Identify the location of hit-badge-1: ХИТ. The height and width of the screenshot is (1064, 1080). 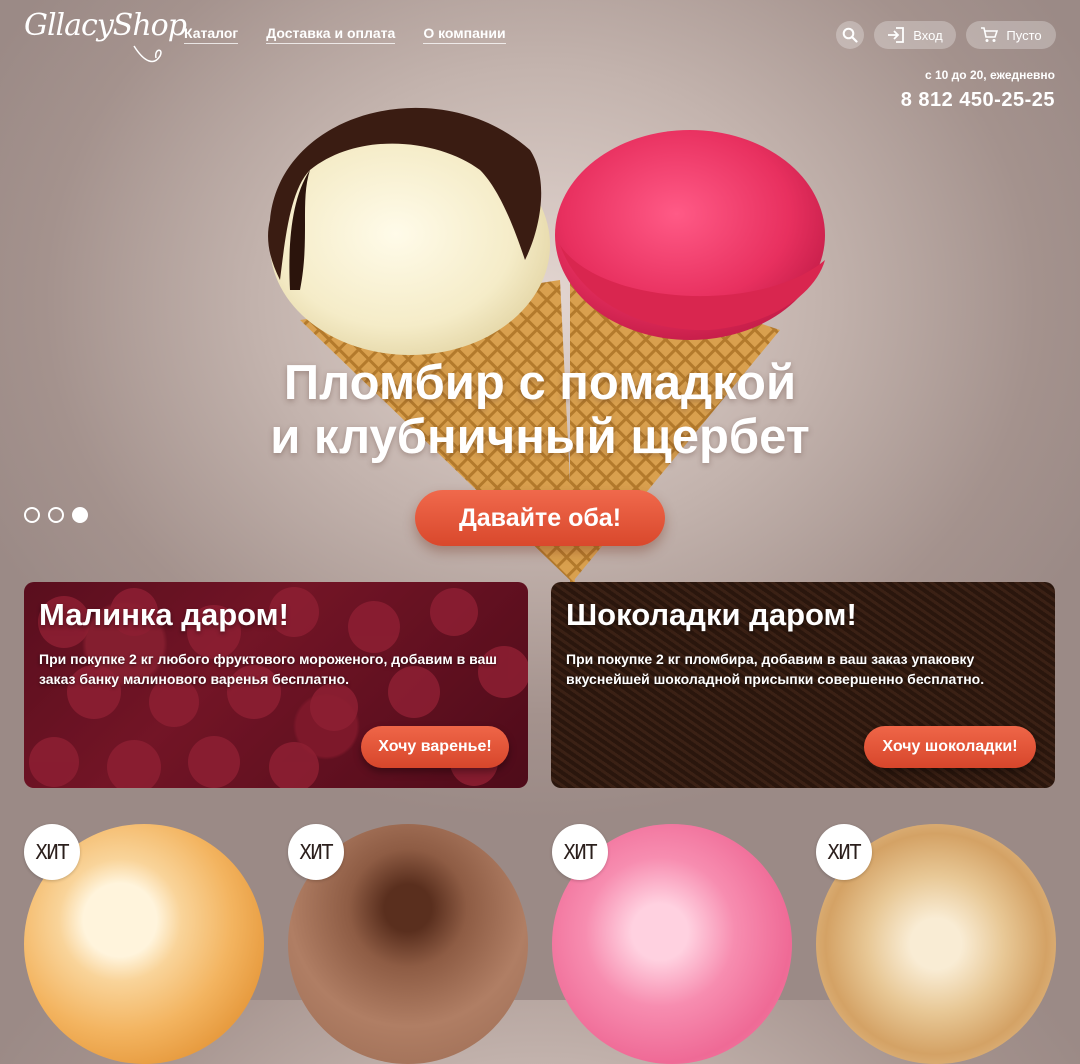
(52, 852).